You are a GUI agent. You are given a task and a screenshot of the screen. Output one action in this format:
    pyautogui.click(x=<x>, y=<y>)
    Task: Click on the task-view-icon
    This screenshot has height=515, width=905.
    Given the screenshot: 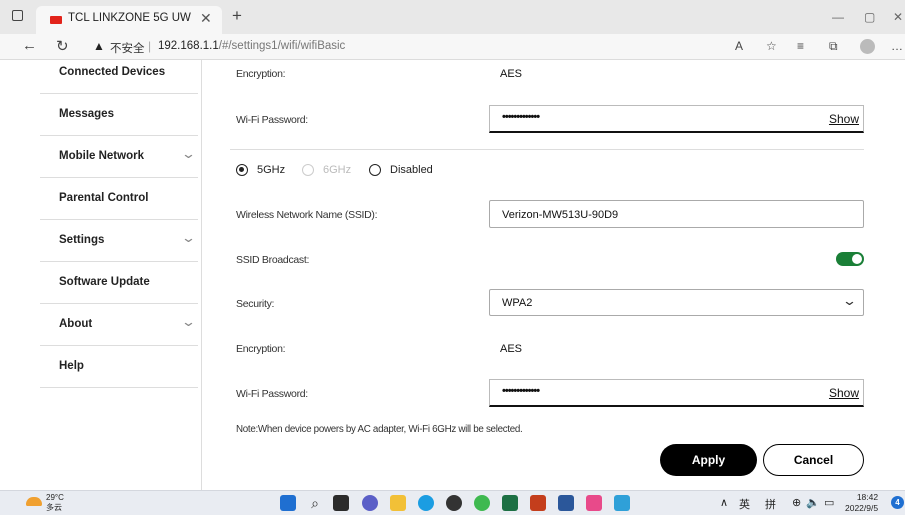 What is the action you would take?
    pyautogui.click(x=341, y=503)
    